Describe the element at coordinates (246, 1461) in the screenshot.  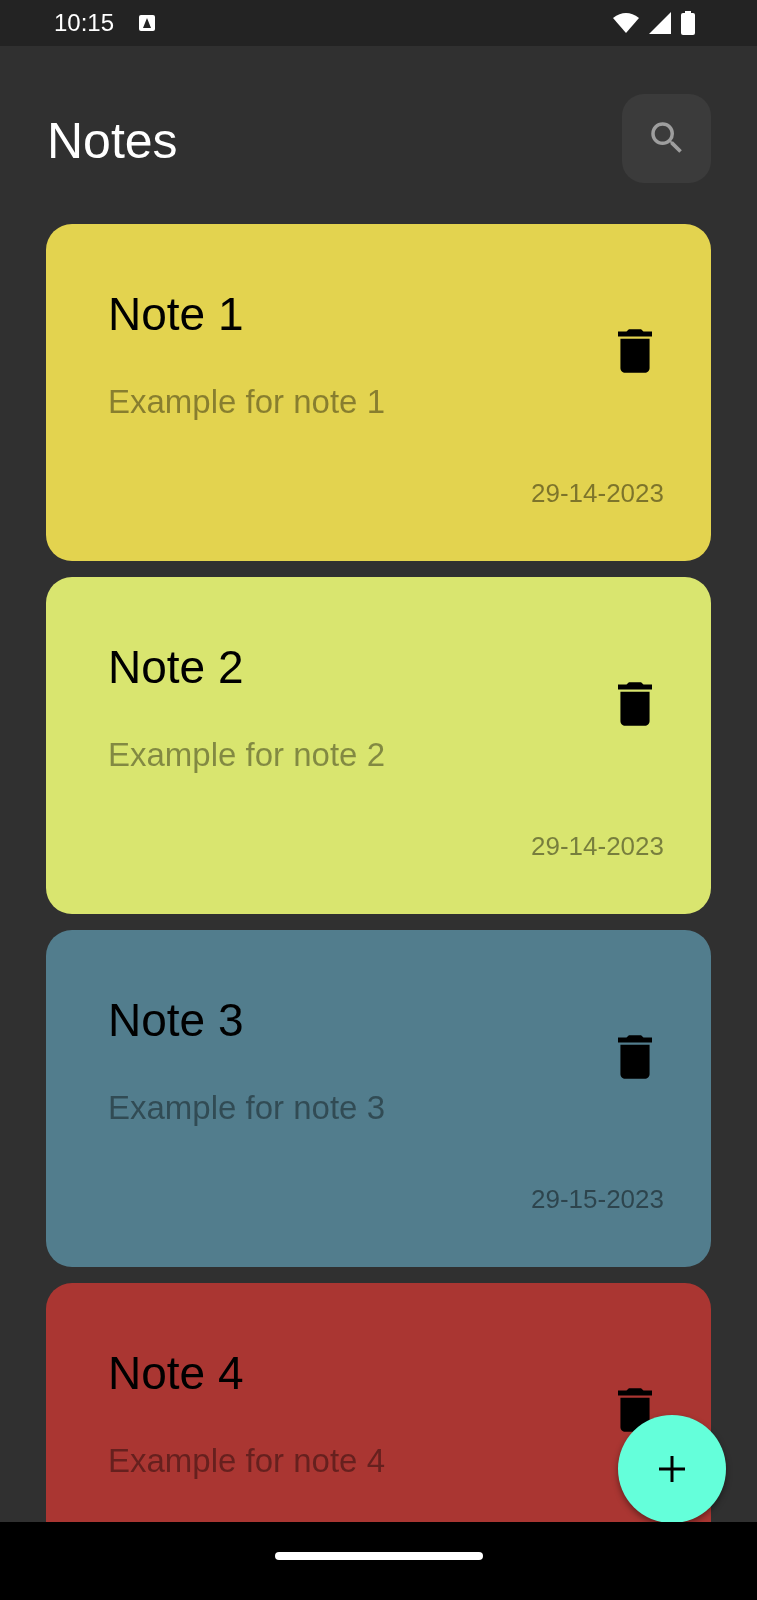
I see `note-text: Example for note 4` at that location.